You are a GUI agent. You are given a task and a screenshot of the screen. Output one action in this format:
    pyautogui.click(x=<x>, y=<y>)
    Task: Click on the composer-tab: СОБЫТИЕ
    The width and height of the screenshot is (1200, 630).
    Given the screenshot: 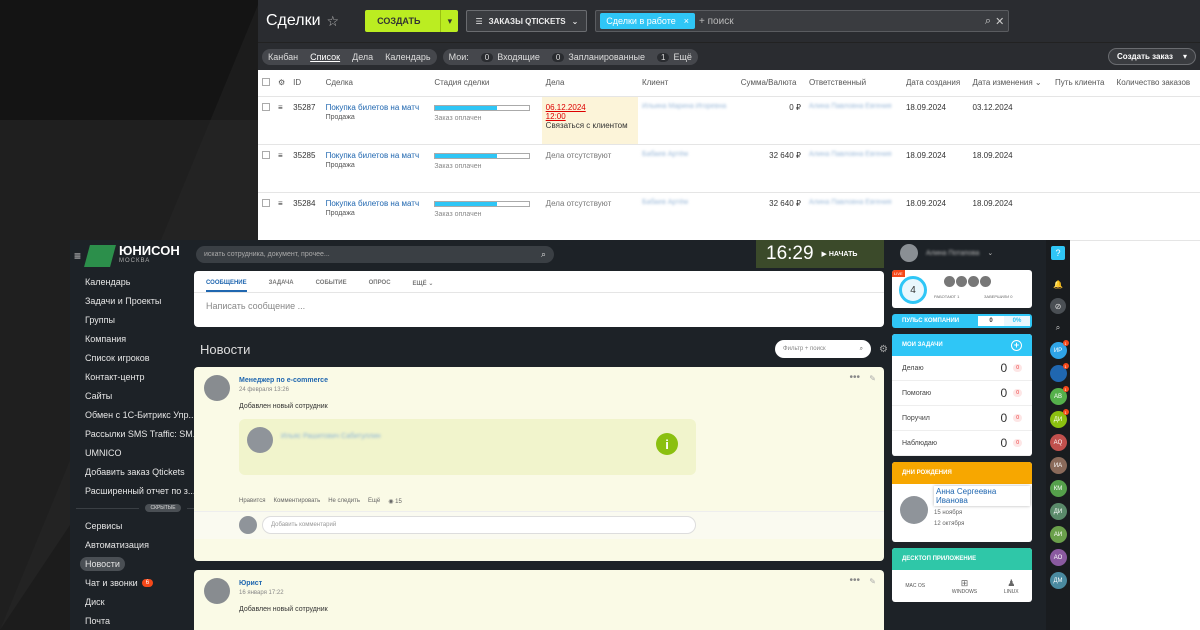 What is the action you would take?
    pyautogui.click(x=331, y=286)
    